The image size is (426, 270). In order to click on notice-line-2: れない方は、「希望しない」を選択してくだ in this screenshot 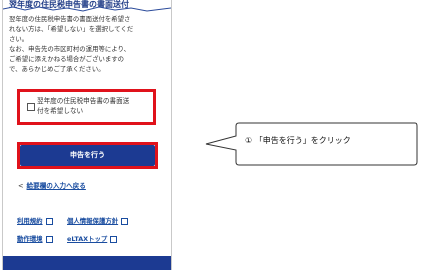, I will do `click(71, 29)`.